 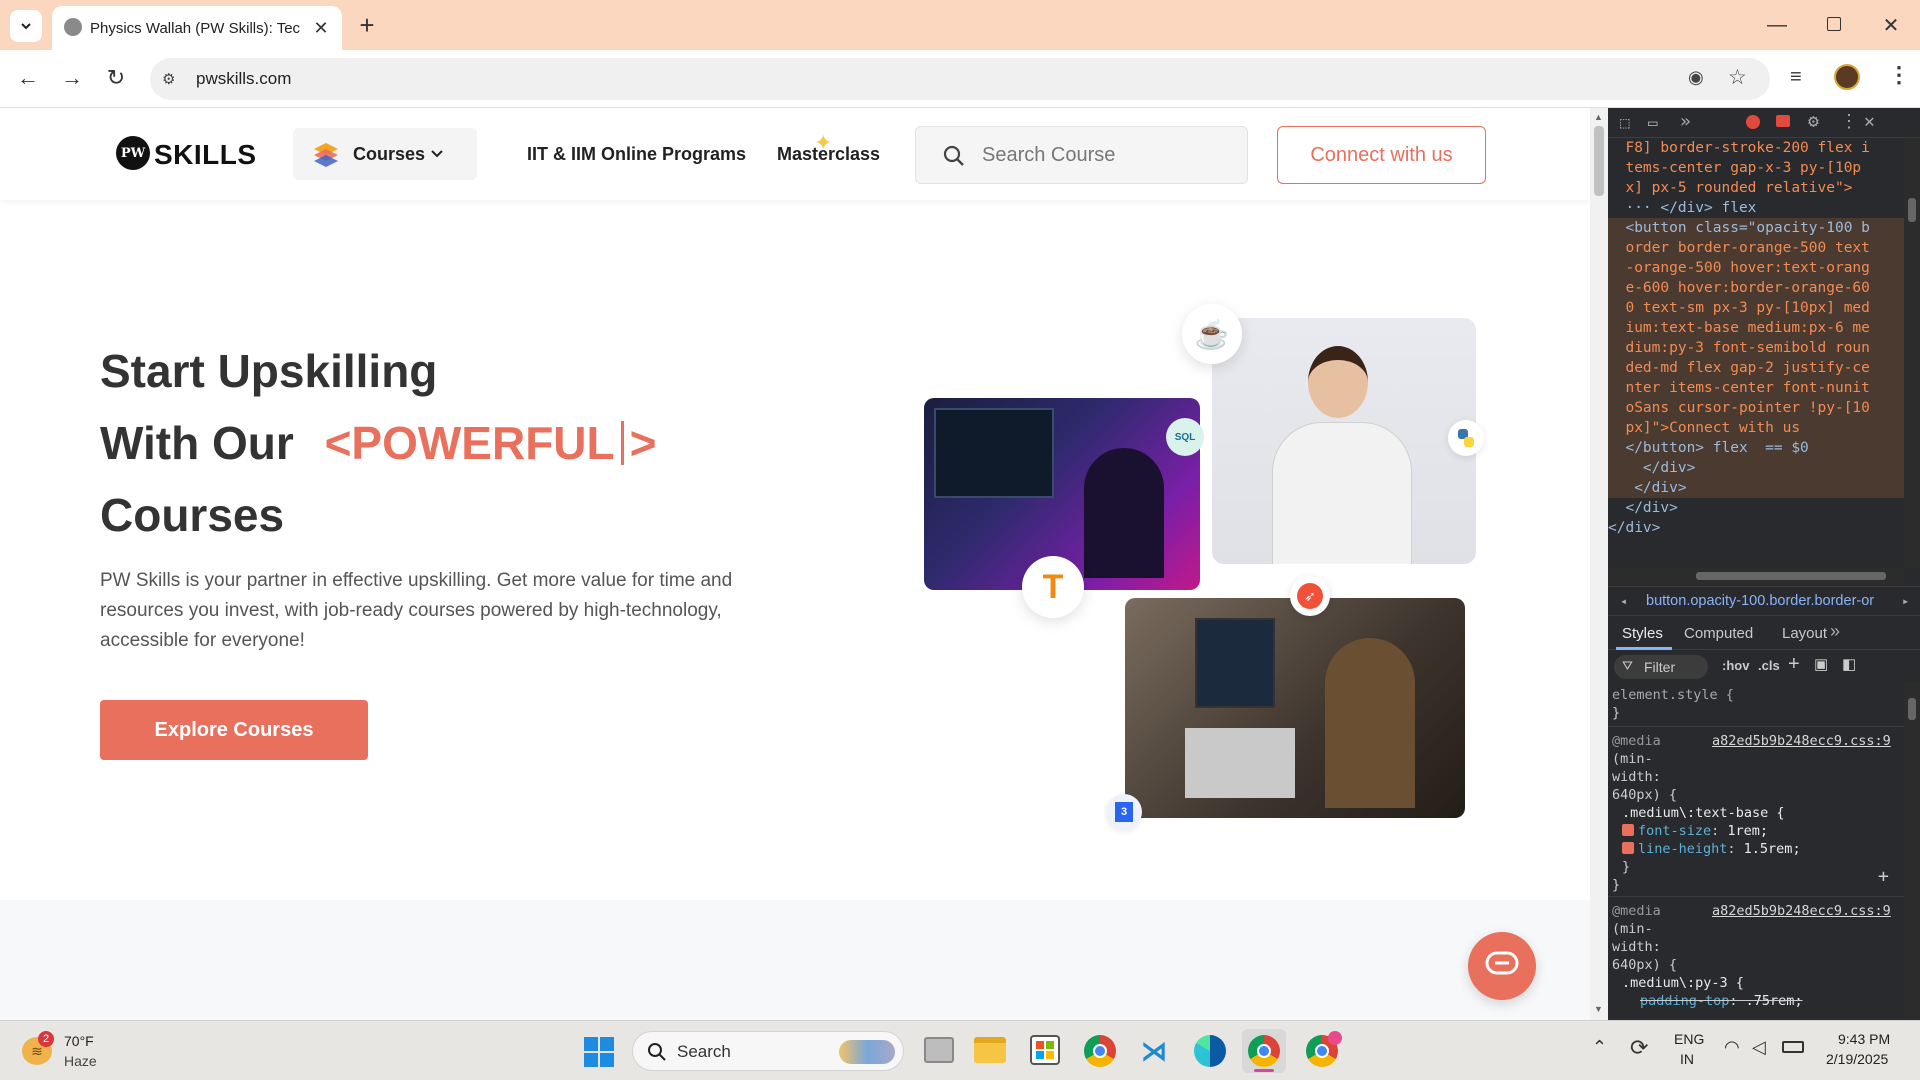 I want to click on nav-link-iit-iim: IIT & IIM Online Programs, so click(x=636, y=154).